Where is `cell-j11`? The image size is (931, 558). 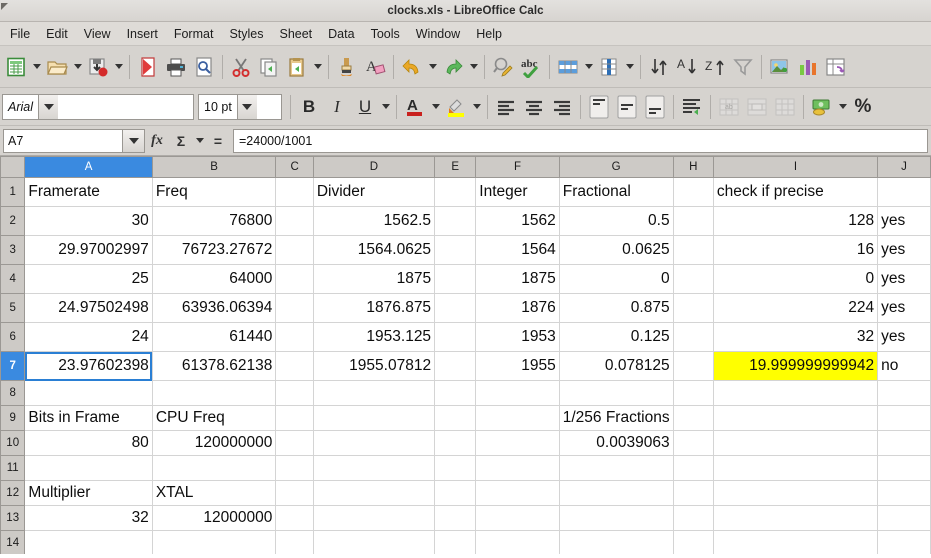
cell-j11 is located at coordinates (904, 468).